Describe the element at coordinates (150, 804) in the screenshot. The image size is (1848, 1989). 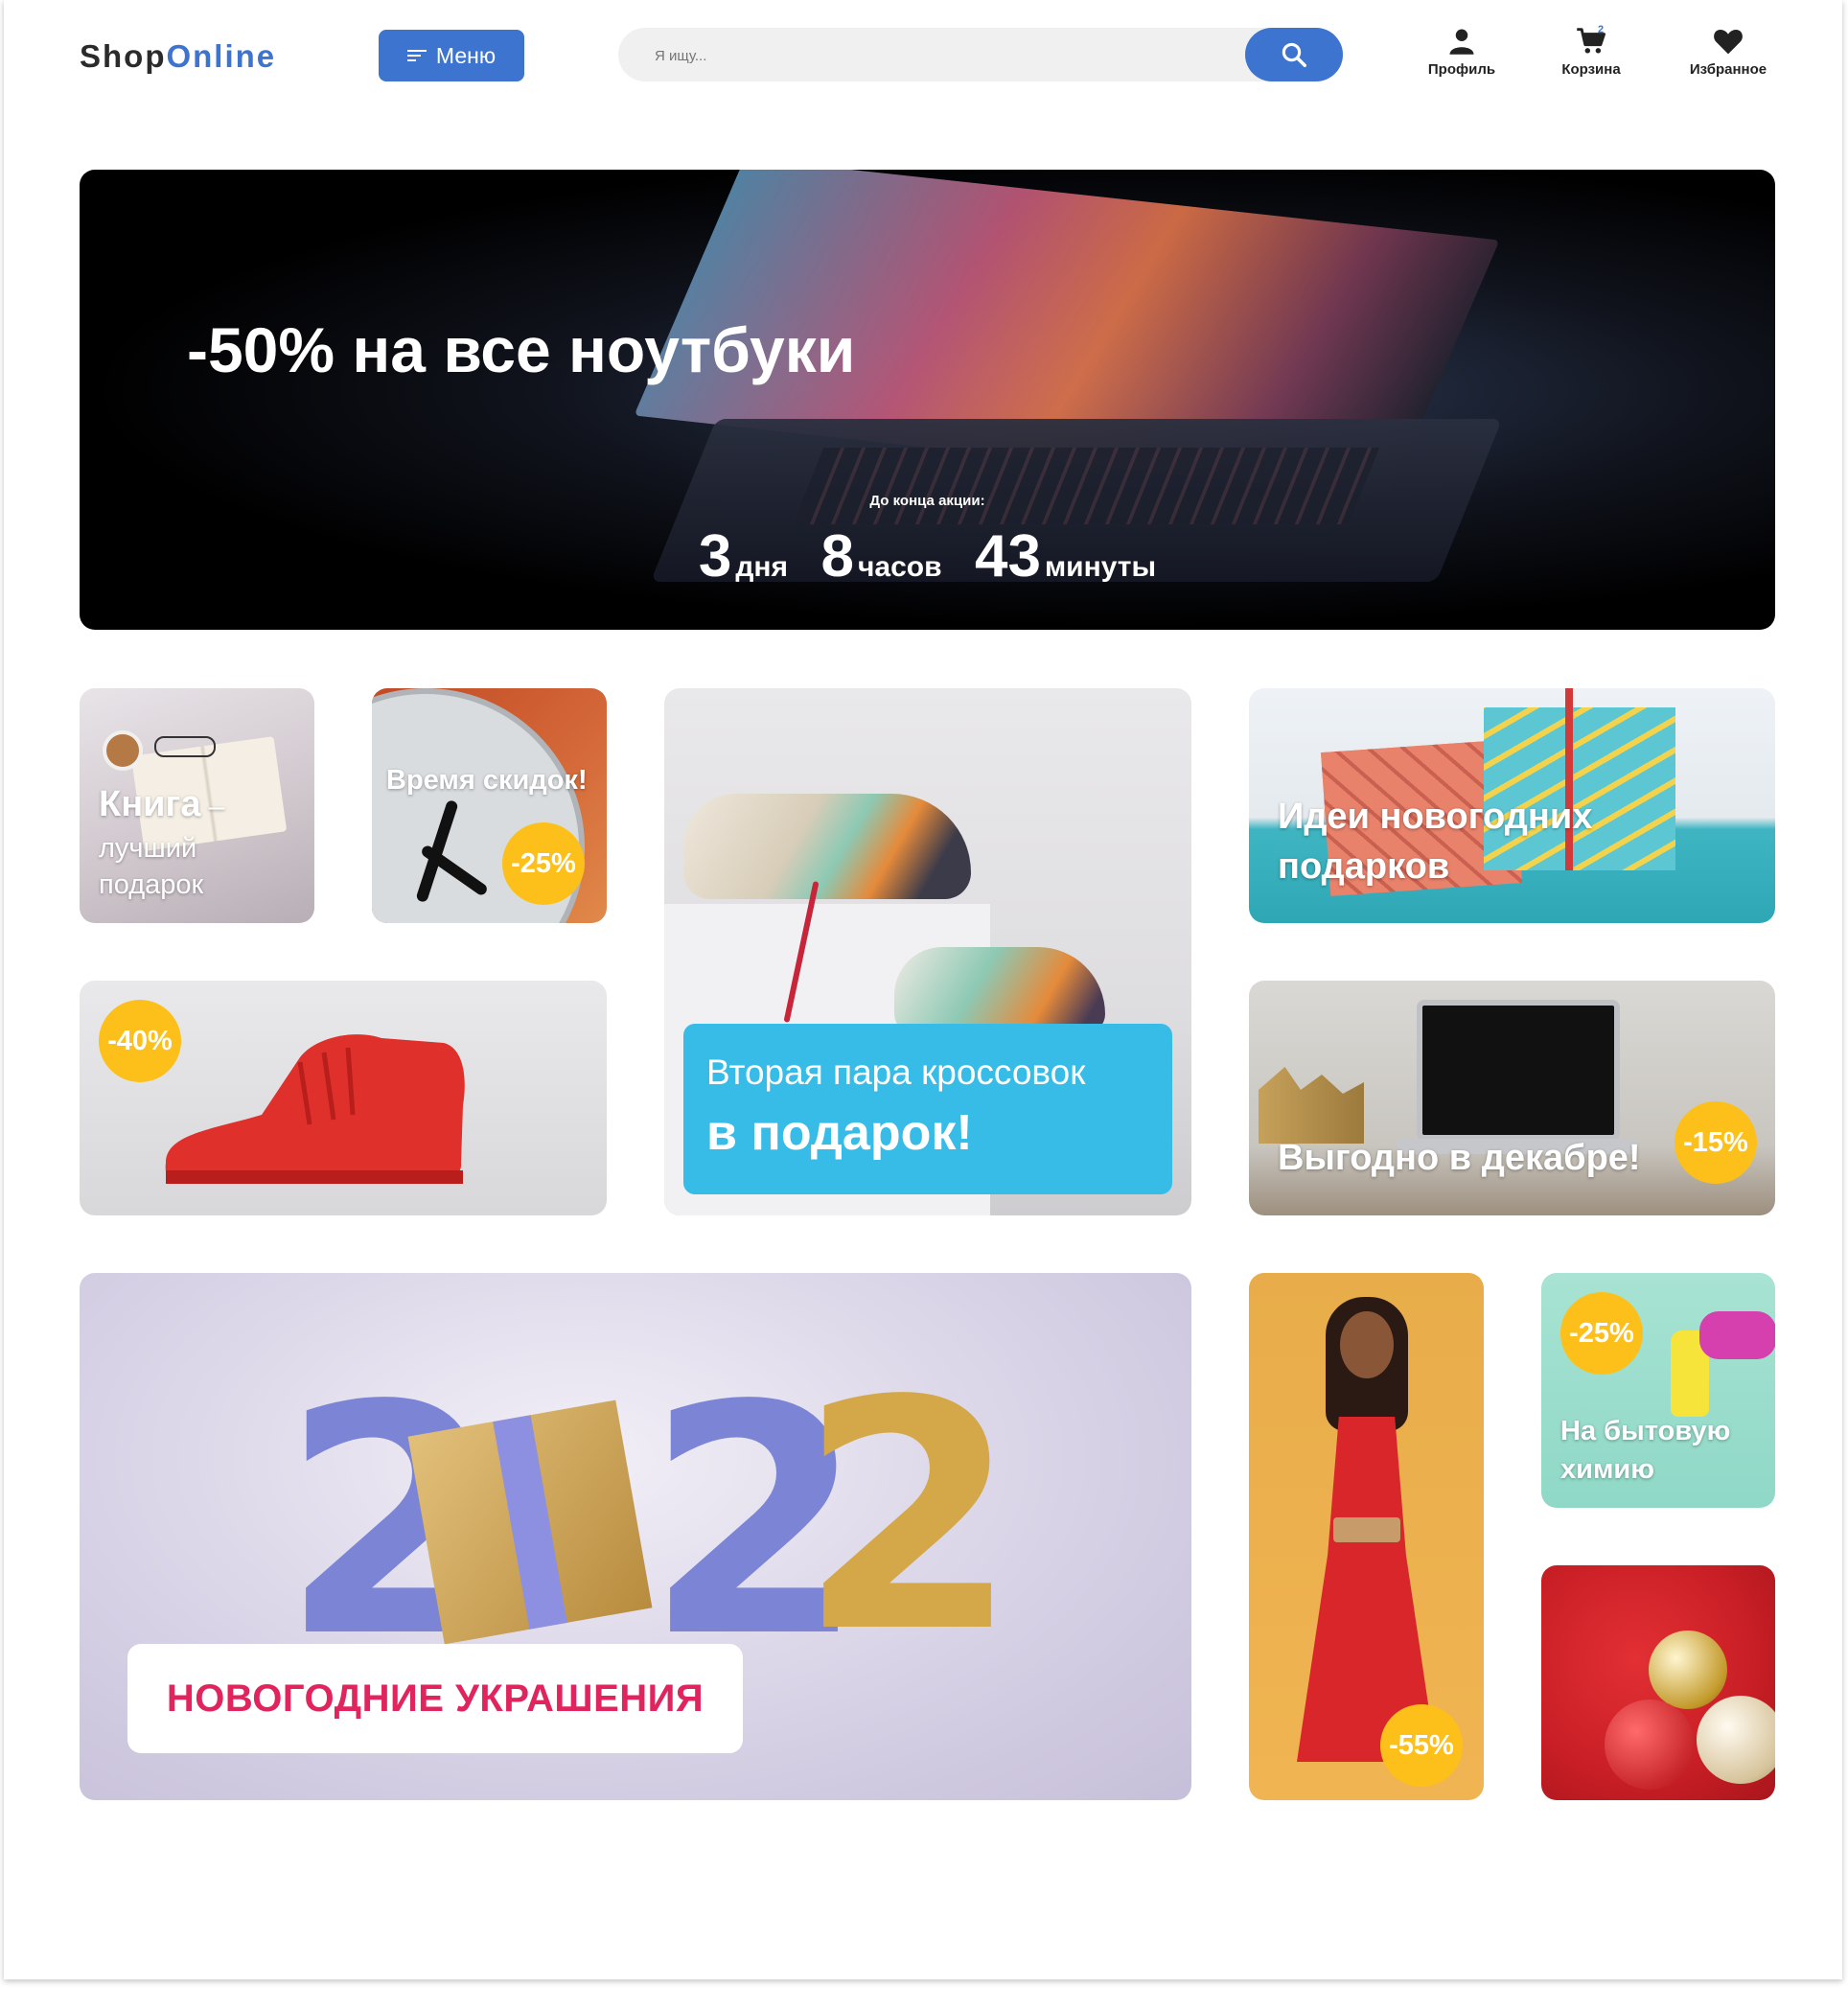
I see `book-card-title-word: Книга` at that location.